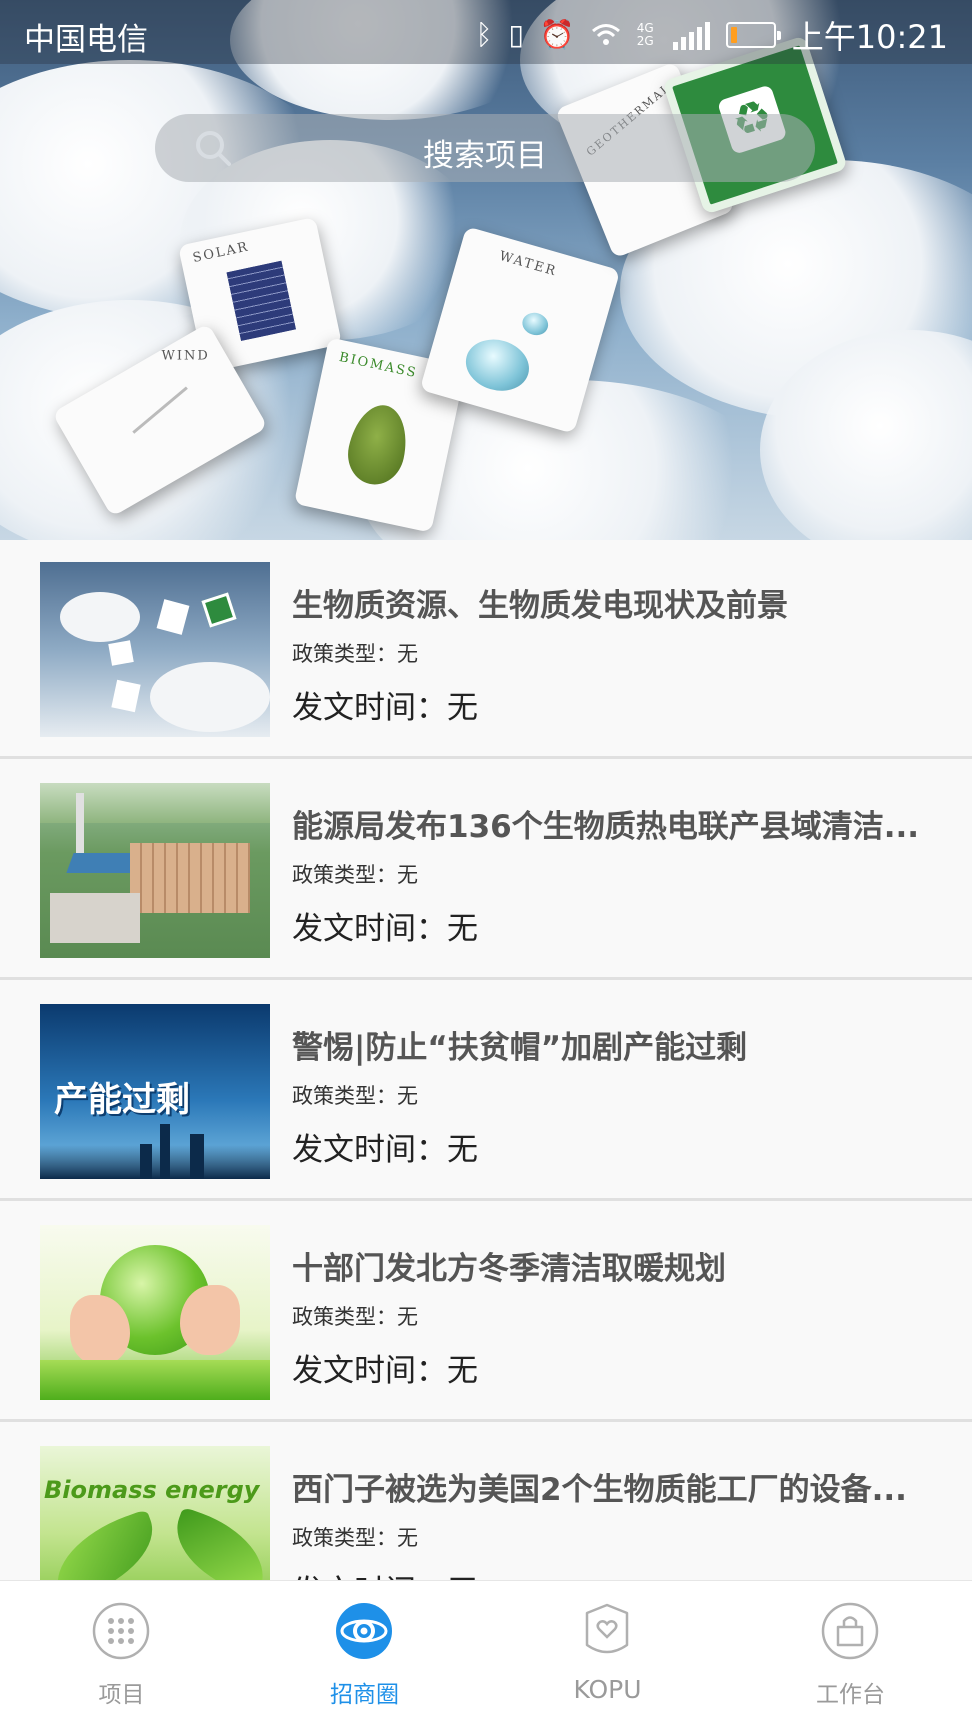 This screenshot has height=1728, width=972. Describe the element at coordinates (712, 35) in the screenshot. I see `status-icons: ᛒ ▯ ⏰ 4G 2G 上午10:21` at that location.